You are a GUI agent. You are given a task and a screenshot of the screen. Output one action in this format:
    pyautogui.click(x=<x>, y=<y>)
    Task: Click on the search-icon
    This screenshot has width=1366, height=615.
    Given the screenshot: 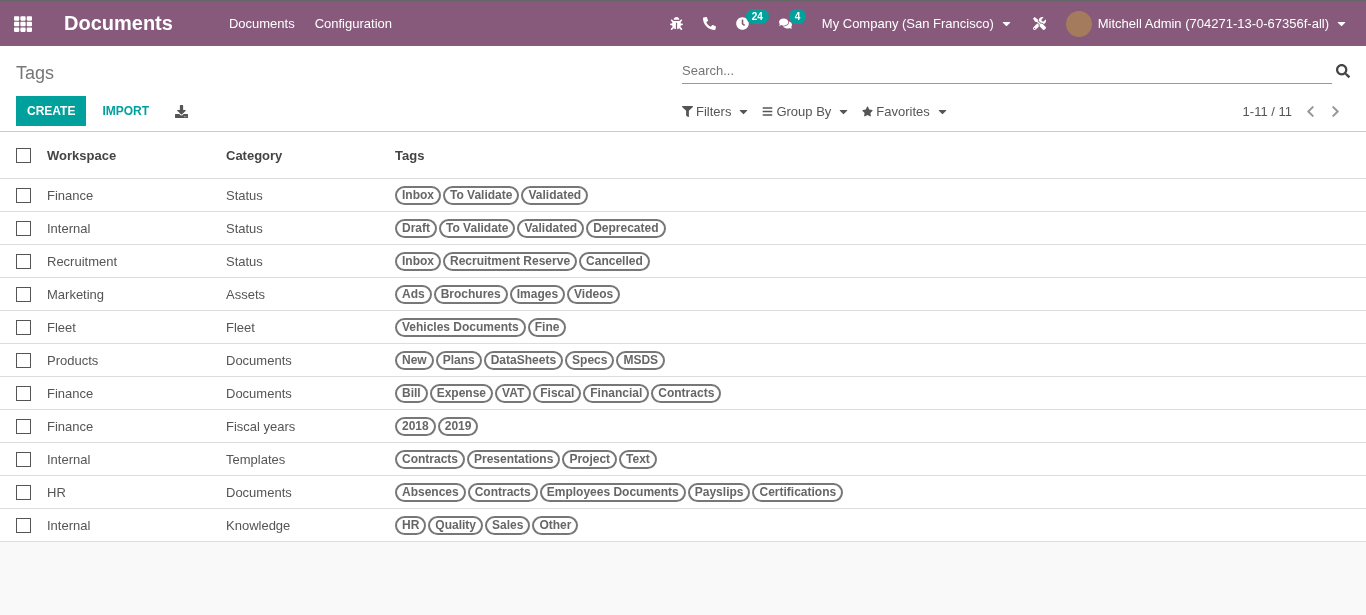 What is the action you would take?
    pyautogui.click(x=1343, y=71)
    